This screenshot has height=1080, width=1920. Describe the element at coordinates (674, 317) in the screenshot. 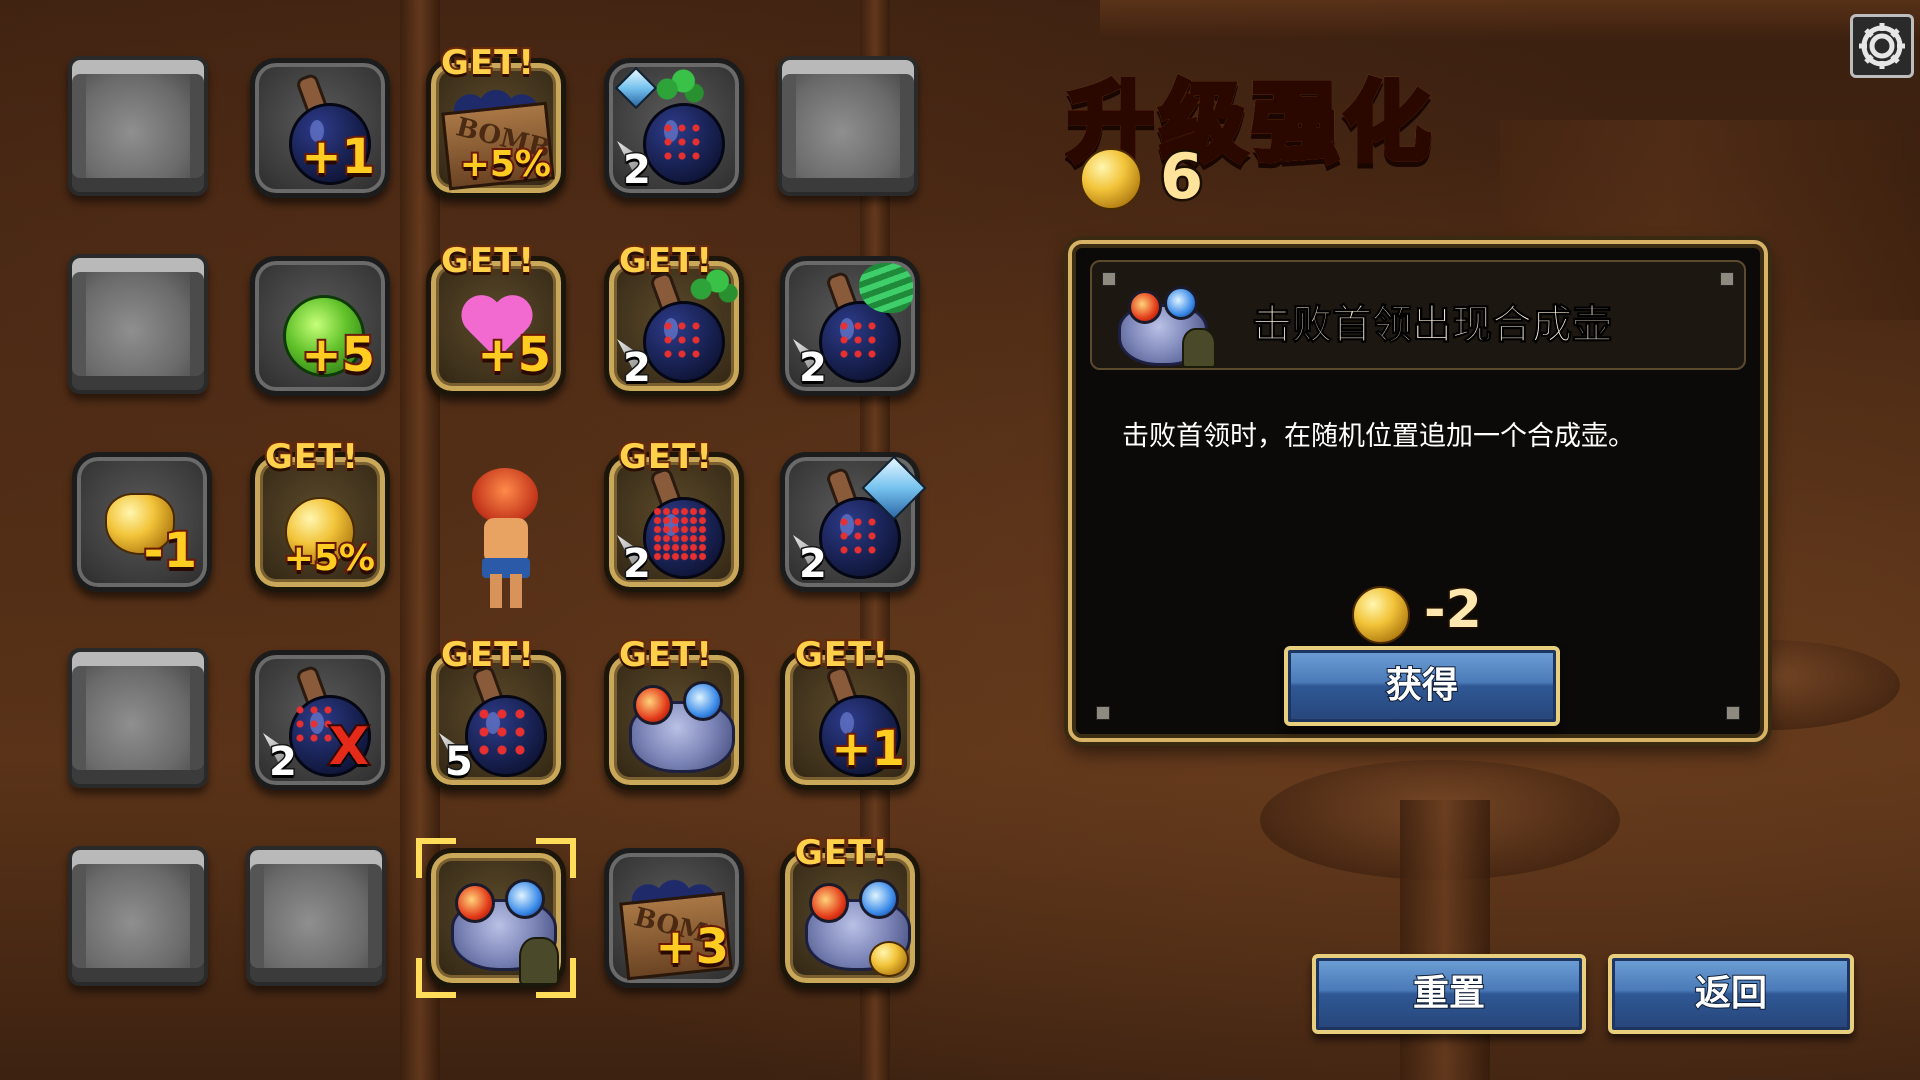

I see `upgrade-tile-bomb-leaf: GET! 2` at that location.